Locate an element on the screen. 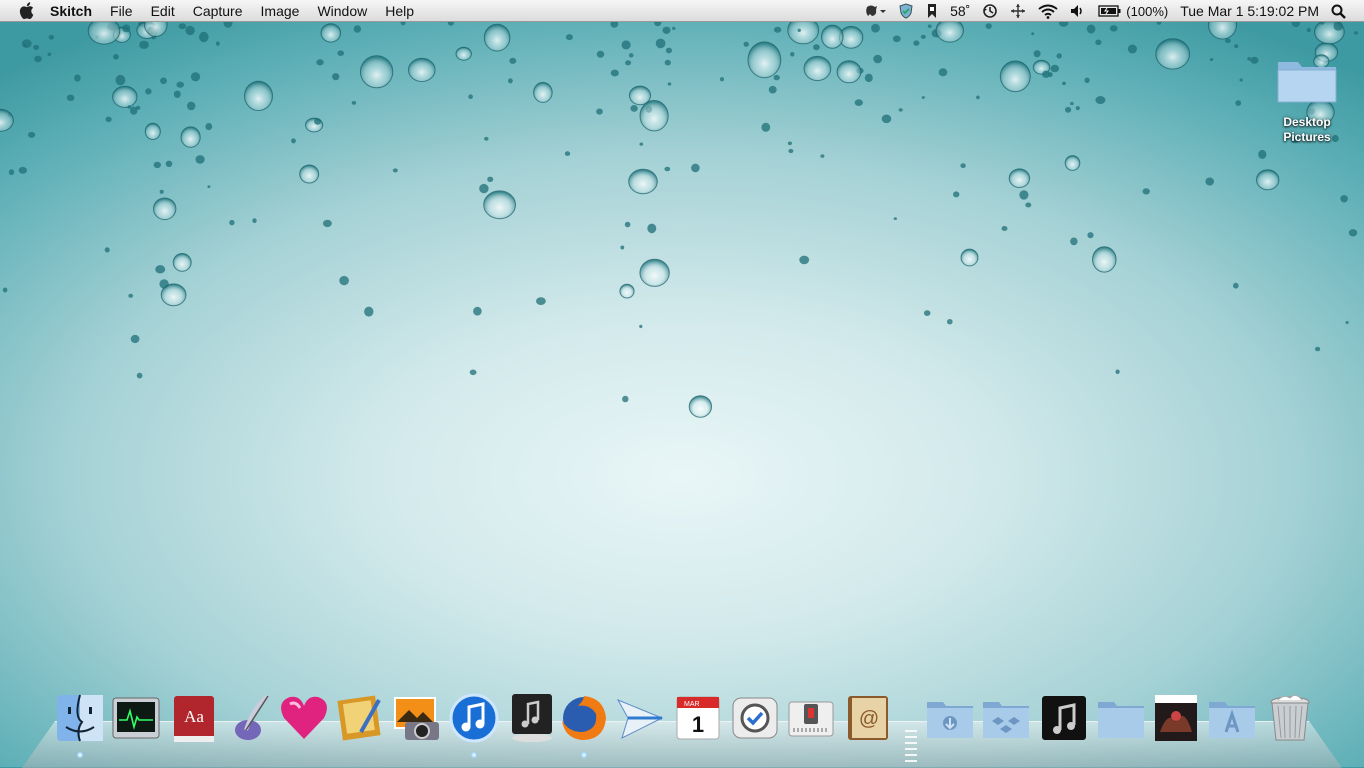 Image resolution: width=1364 pixels, height=768 pixels. firefox-icon is located at coordinates (584, 720).